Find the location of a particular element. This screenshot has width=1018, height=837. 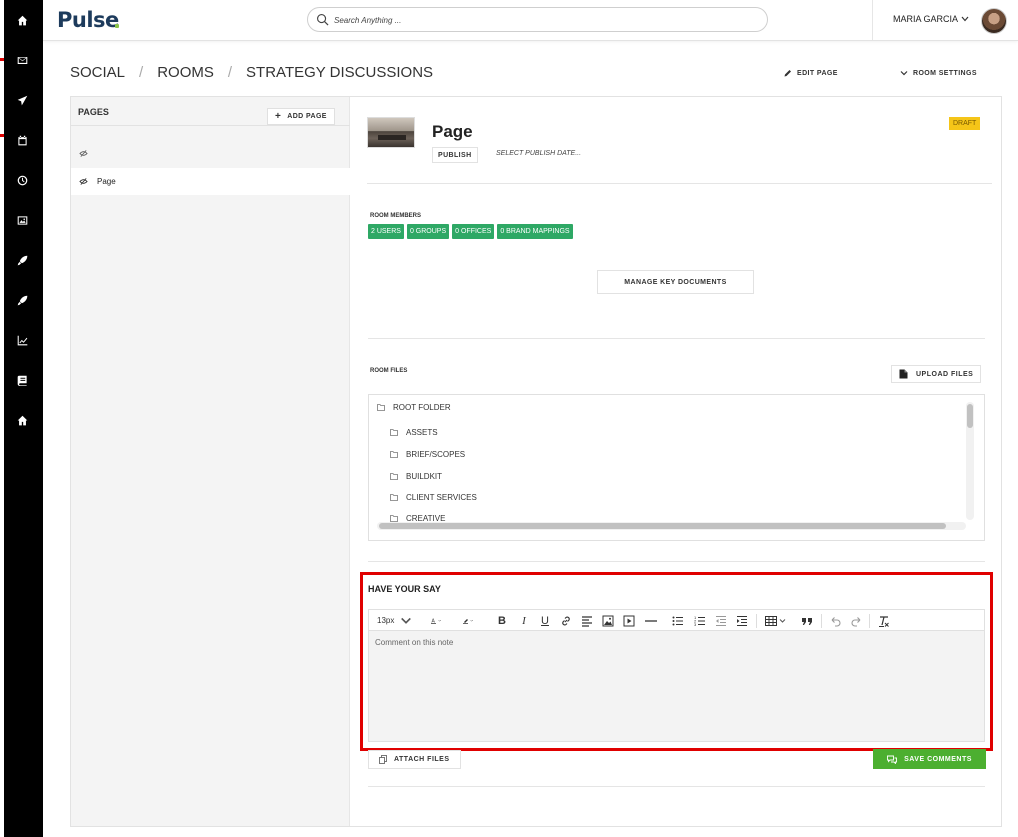

redo-icon is located at coordinates (857, 620).